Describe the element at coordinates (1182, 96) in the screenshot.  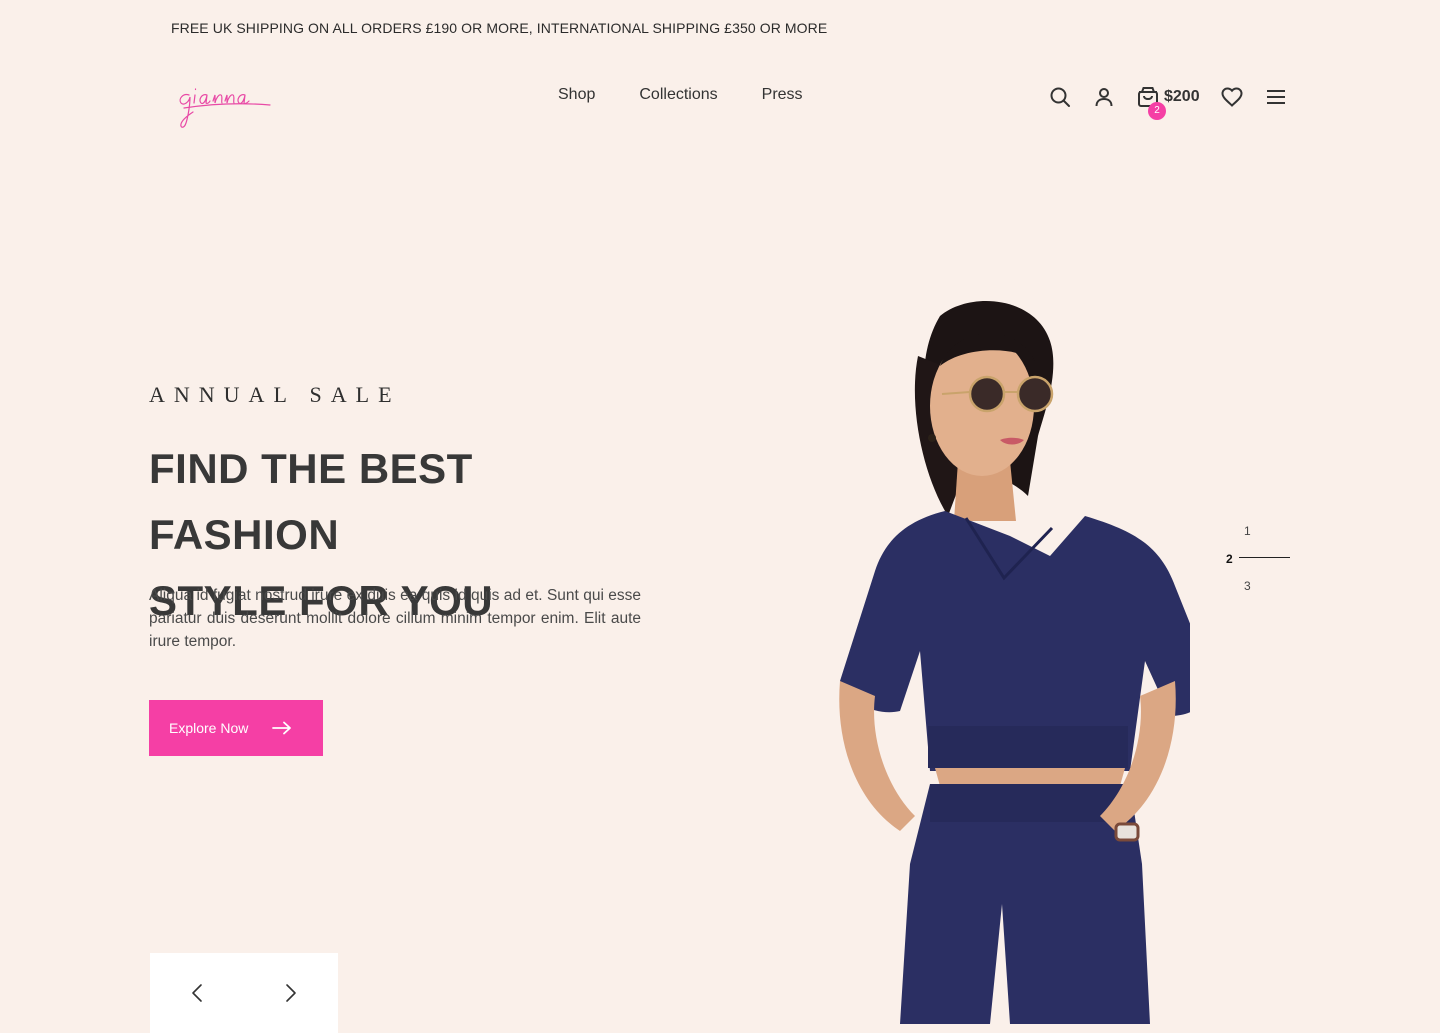
I see `cart-total: $200` at that location.